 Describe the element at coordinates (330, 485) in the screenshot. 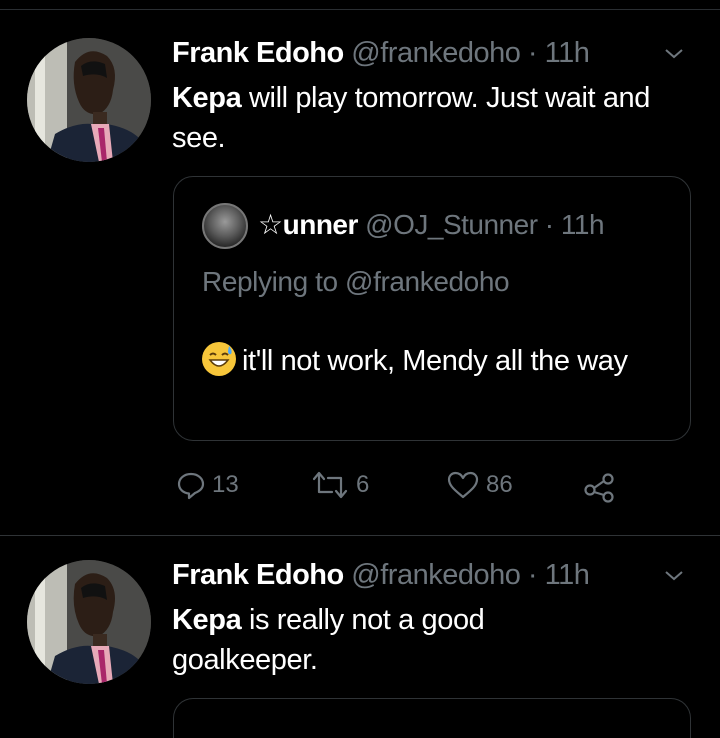

I see `retweet-icon` at that location.